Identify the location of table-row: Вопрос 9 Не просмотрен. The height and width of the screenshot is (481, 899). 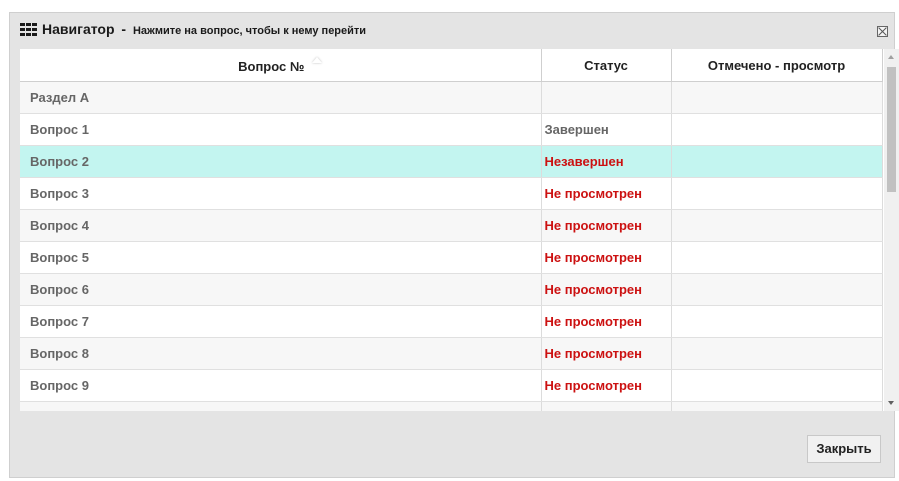
(451, 385).